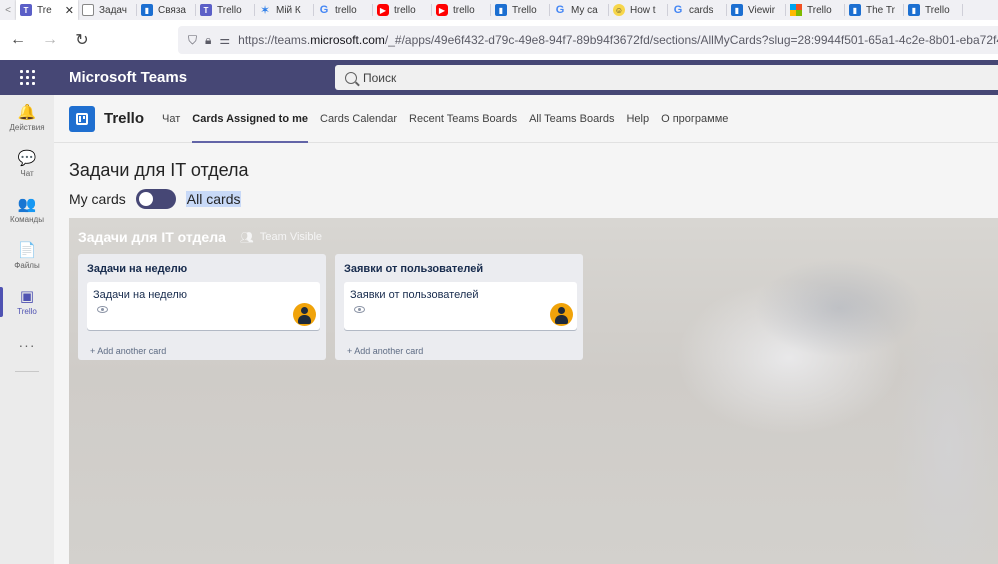 This screenshot has width=998, height=564. Describe the element at coordinates (203, 306) in the screenshot. I see `trello-card: Задачи на неделю` at that location.